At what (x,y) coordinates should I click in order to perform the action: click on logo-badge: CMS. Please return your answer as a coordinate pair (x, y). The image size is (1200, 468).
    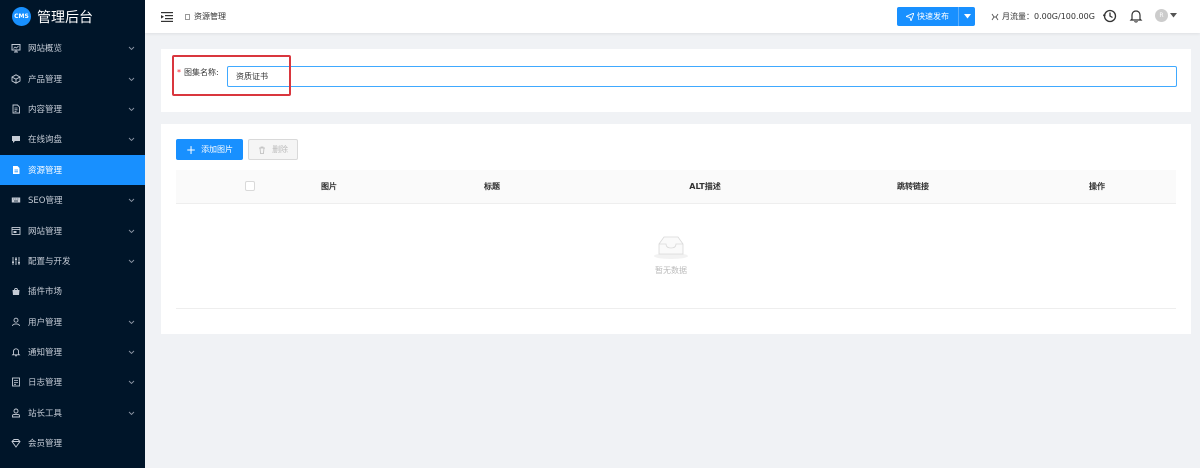
    Looking at the image, I should click on (21, 16).